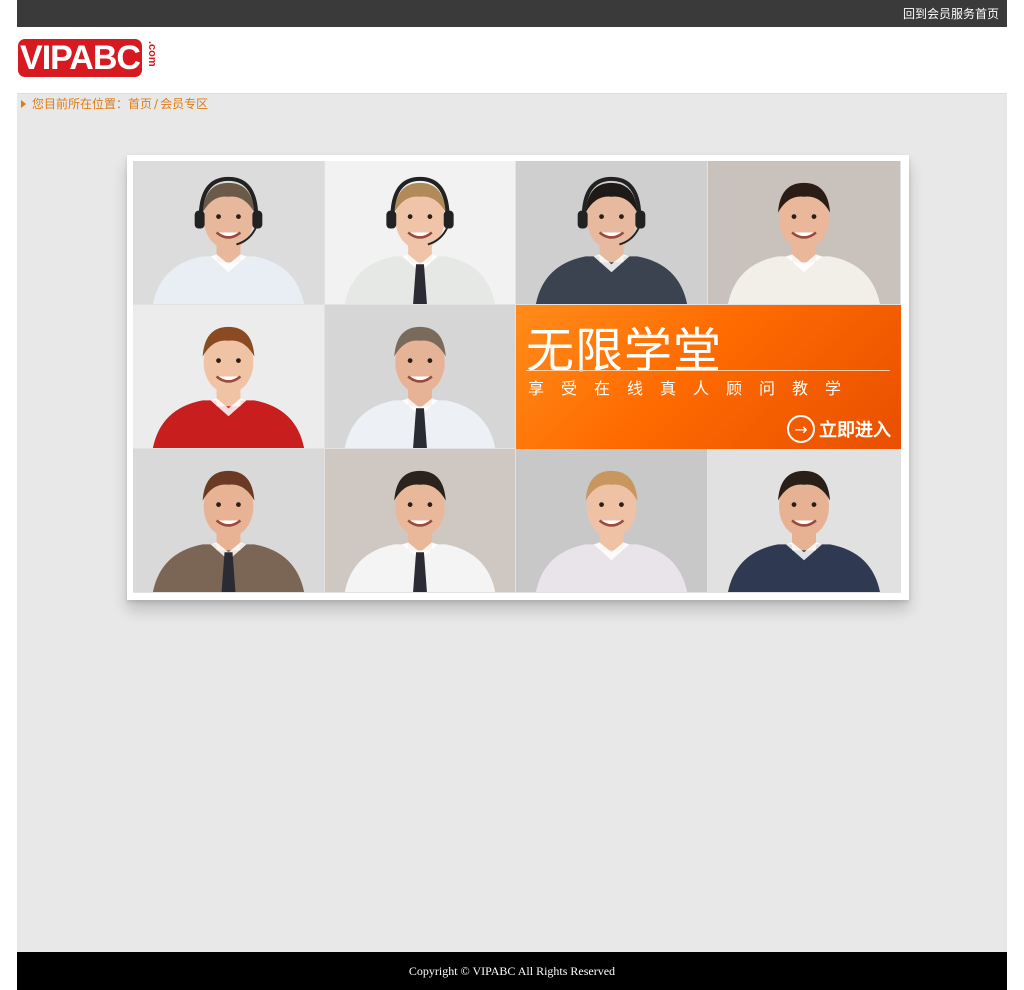 The image size is (1024, 990). What do you see at coordinates (184, 103) in the screenshot?
I see `breadcrumb-current: 会员专区` at bounding box center [184, 103].